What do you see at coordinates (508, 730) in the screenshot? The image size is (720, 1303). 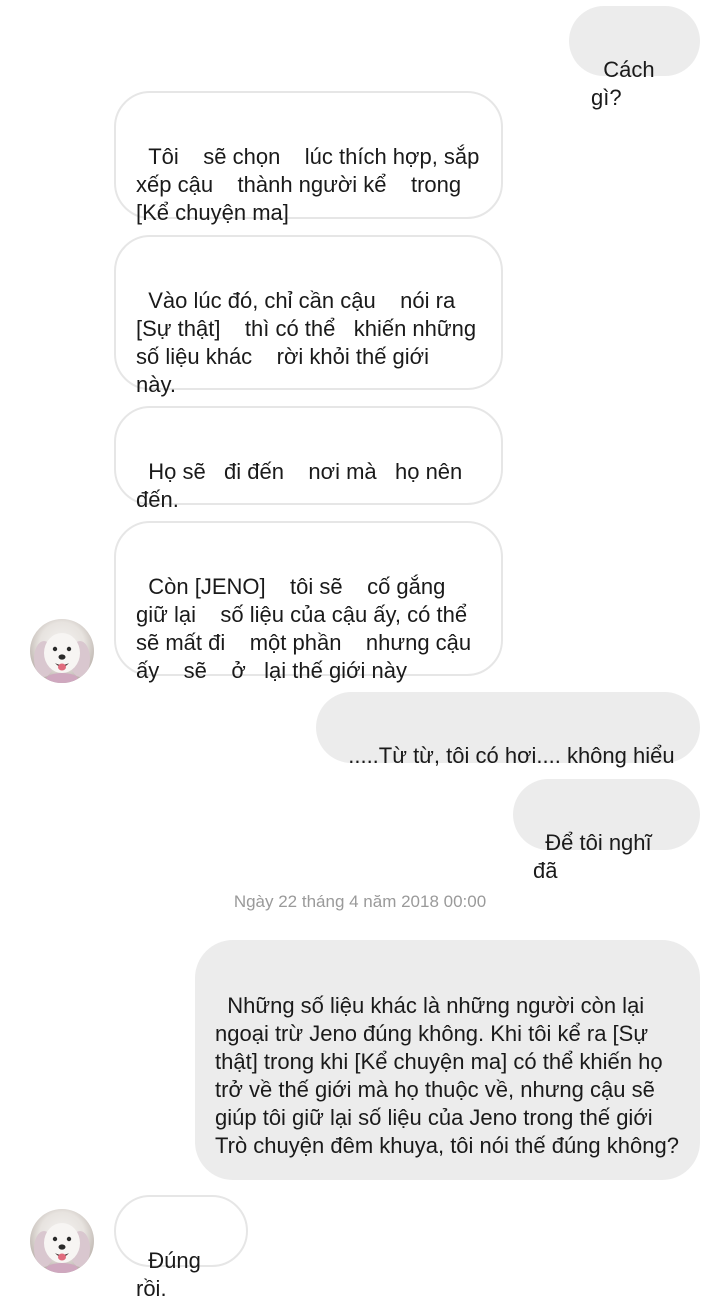 I see `outgoing-message-bubble: .....Từ từ, tôi có hơi.... không hiểu` at bounding box center [508, 730].